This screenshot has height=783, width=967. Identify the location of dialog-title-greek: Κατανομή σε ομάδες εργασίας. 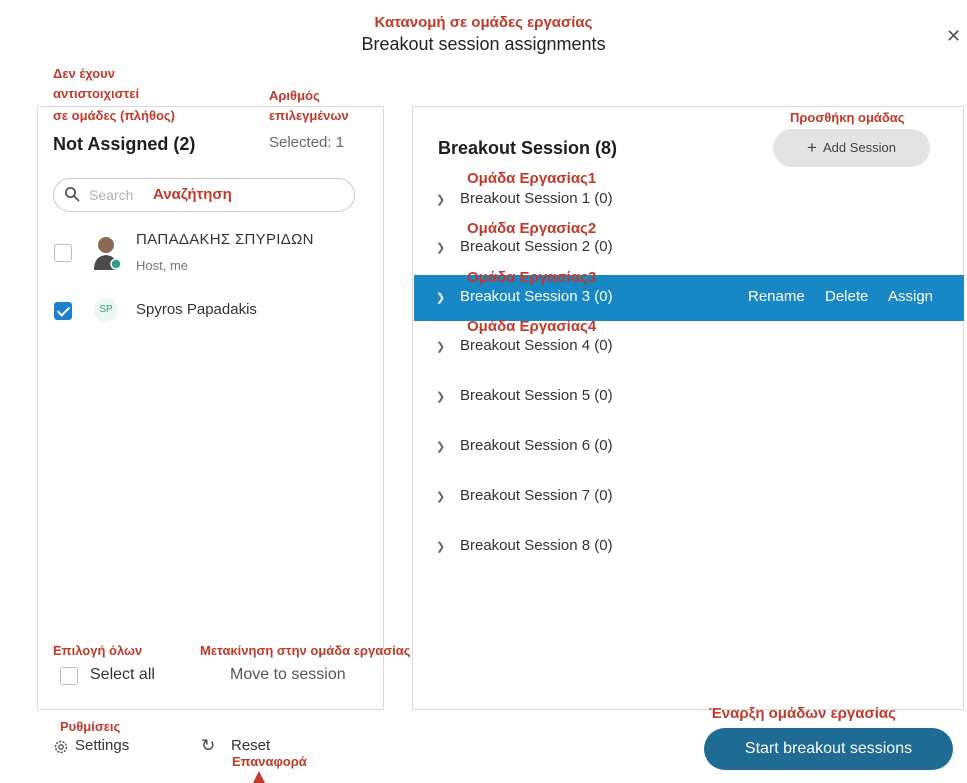
(483, 22).